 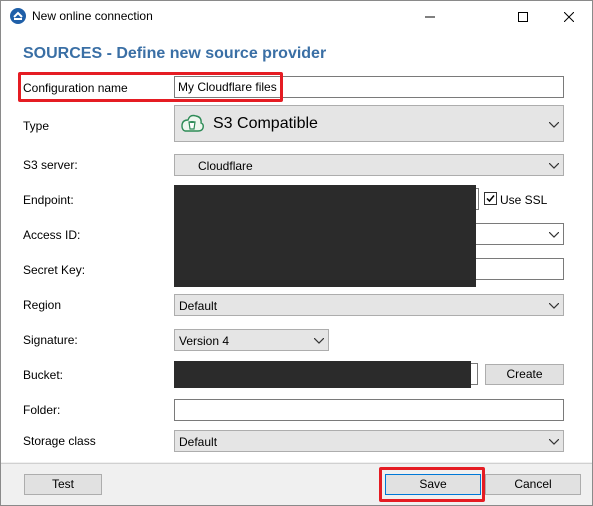 I want to click on use-ssl-checkbox, so click(x=490, y=198).